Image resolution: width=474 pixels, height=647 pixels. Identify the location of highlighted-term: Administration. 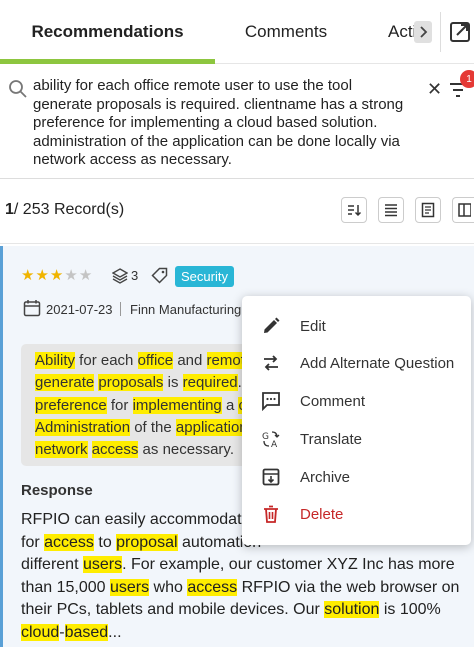
(83, 427).